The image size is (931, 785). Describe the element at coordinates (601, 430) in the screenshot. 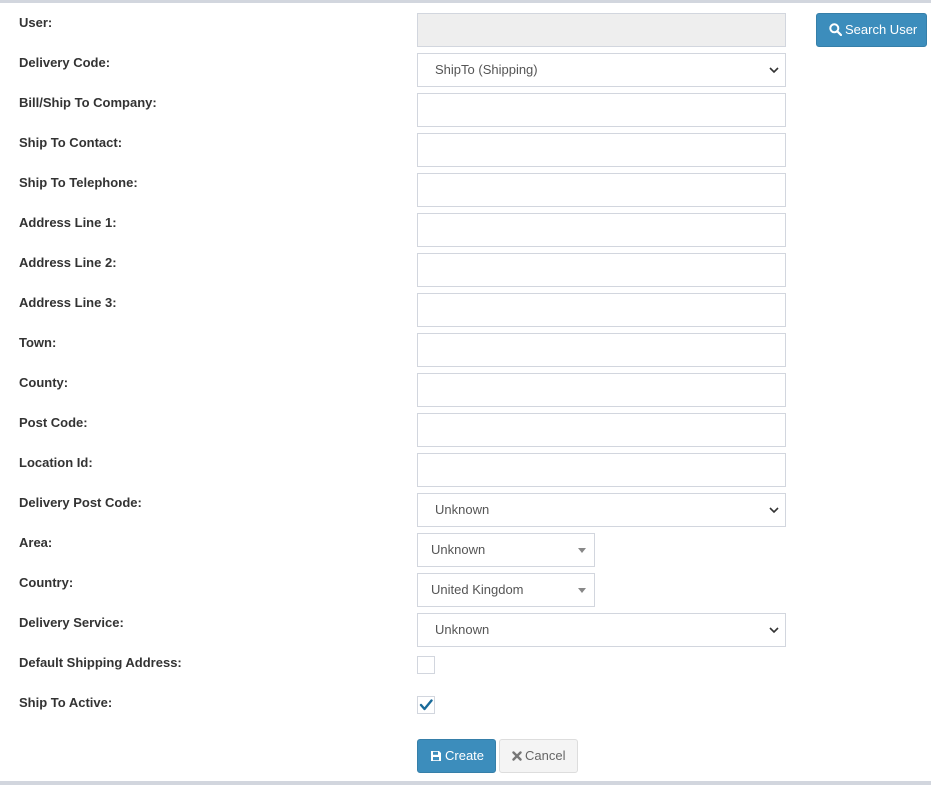

I see `post-code-input` at that location.